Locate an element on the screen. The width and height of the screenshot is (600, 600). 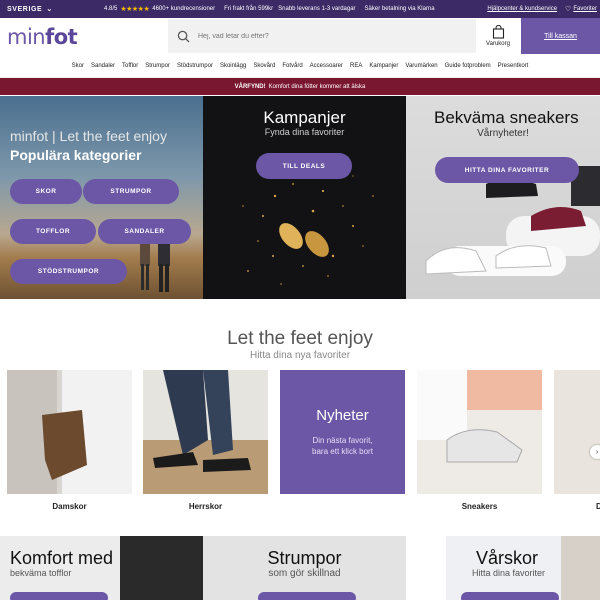
promo-text: Komfort dina fötter kommer att älska is located at coordinates (317, 86).